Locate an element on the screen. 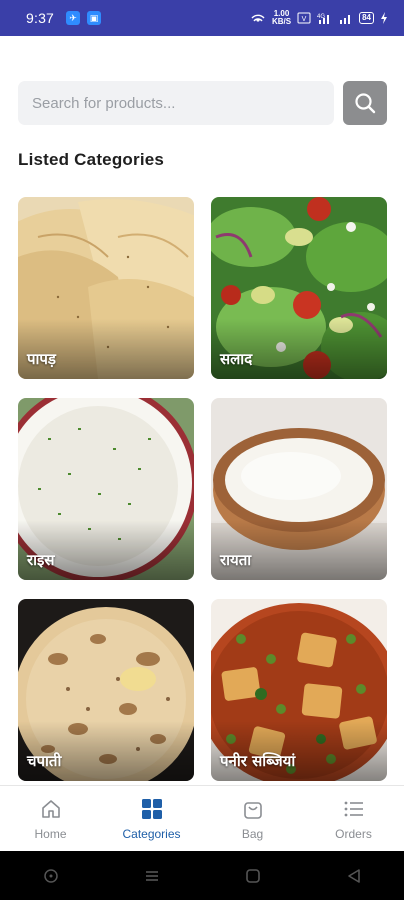  category-label: पापड़ is located at coordinates (41, 359).